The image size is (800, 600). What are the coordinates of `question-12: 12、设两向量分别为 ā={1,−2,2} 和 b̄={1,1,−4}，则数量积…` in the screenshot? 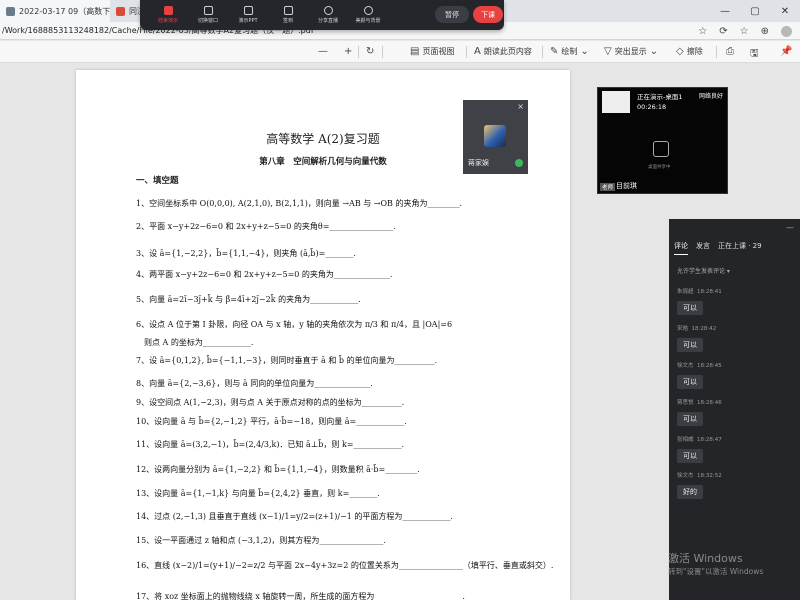 It's located at (278, 469).